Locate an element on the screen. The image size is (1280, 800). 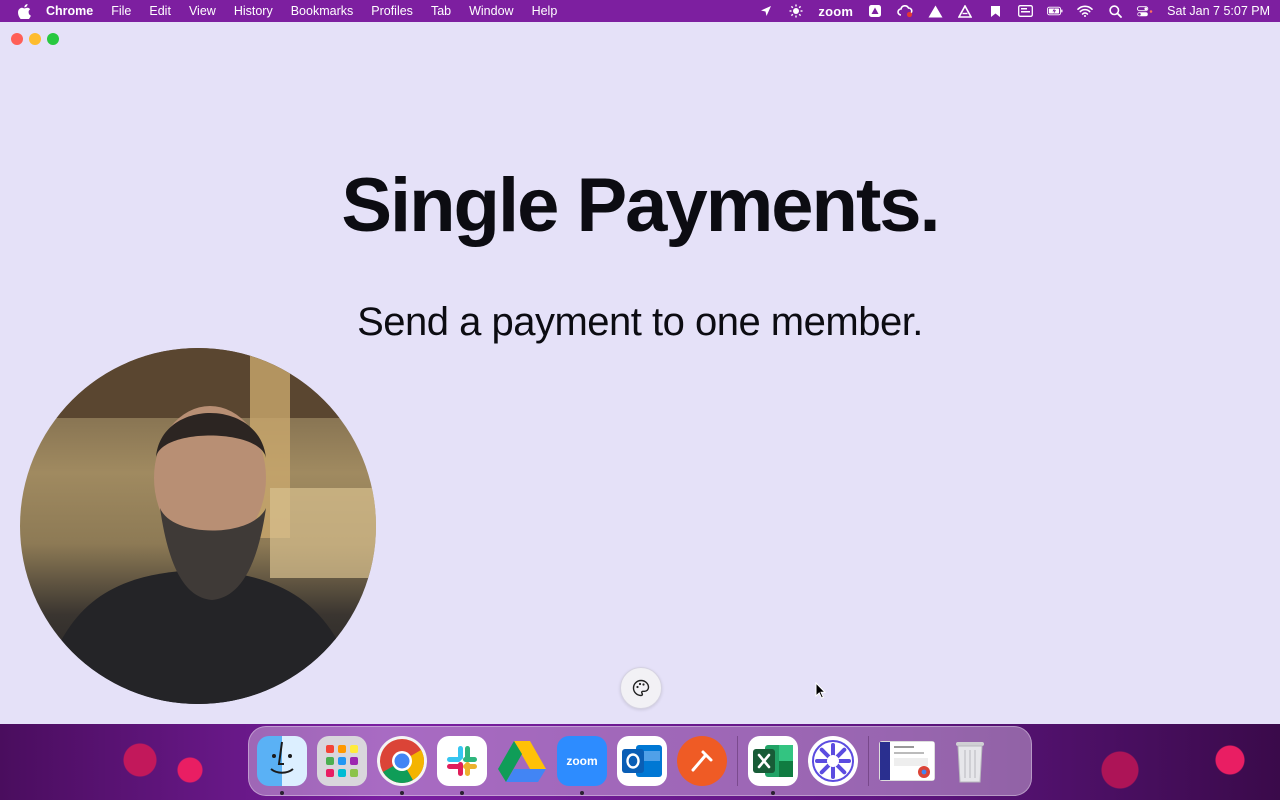
dock-chrome is located at coordinates (402, 765).